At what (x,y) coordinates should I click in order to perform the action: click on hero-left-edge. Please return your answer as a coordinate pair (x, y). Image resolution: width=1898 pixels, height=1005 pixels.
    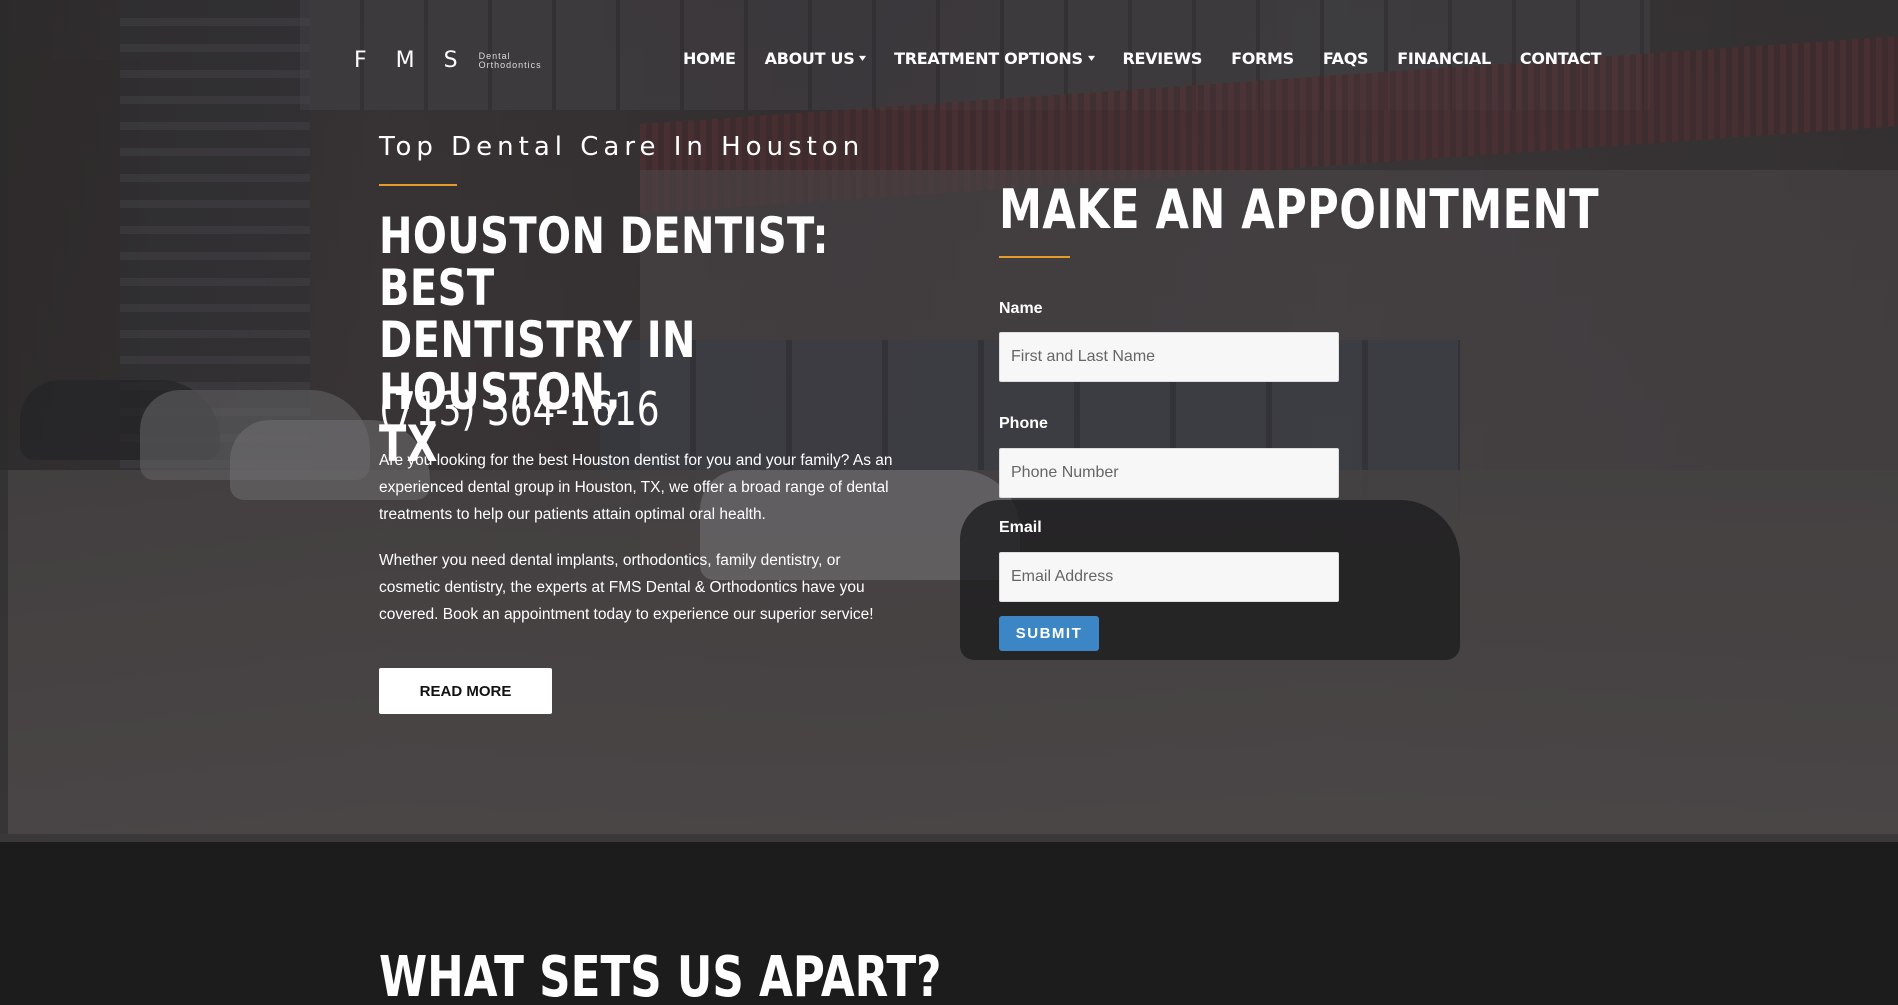
    Looking at the image, I should click on (4, 419).